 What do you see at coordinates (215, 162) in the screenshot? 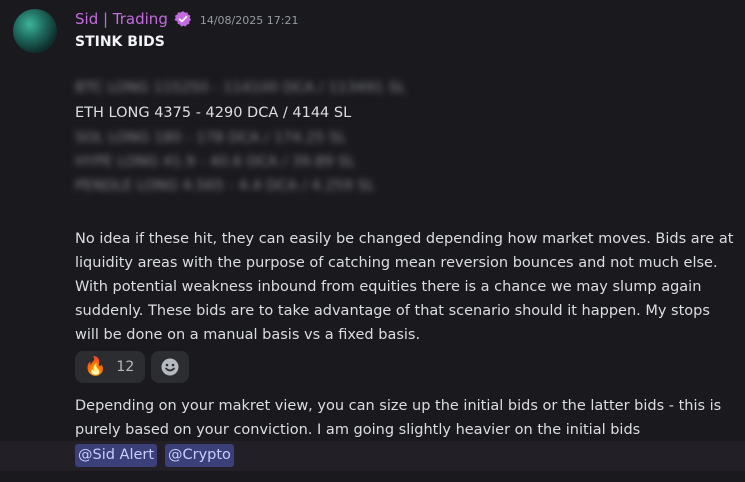
I see `trade-line-hype: HYPE LONG 41.9 - 40.6 DCA / 39.89 SL` at bounding box center [215, 162].